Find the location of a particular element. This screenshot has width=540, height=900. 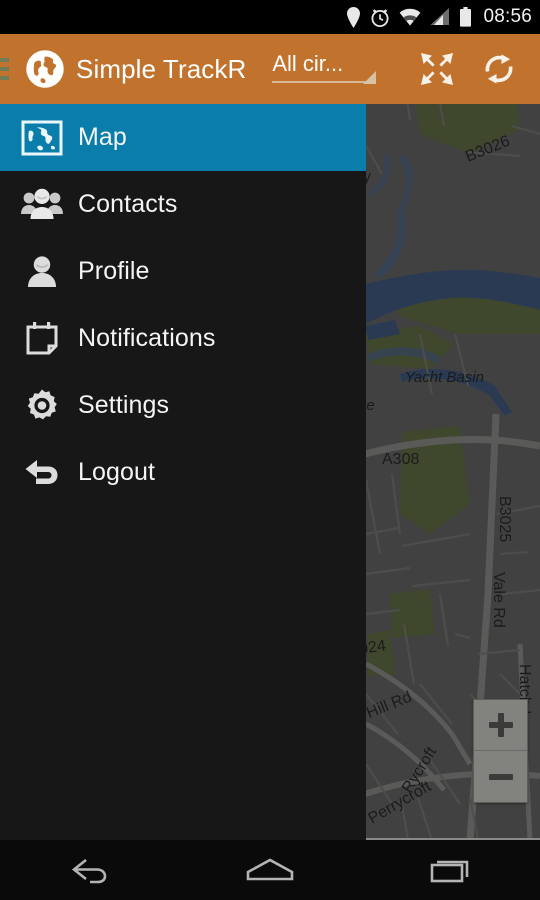

map-label: B3025 is located at coordinates (504, 519).